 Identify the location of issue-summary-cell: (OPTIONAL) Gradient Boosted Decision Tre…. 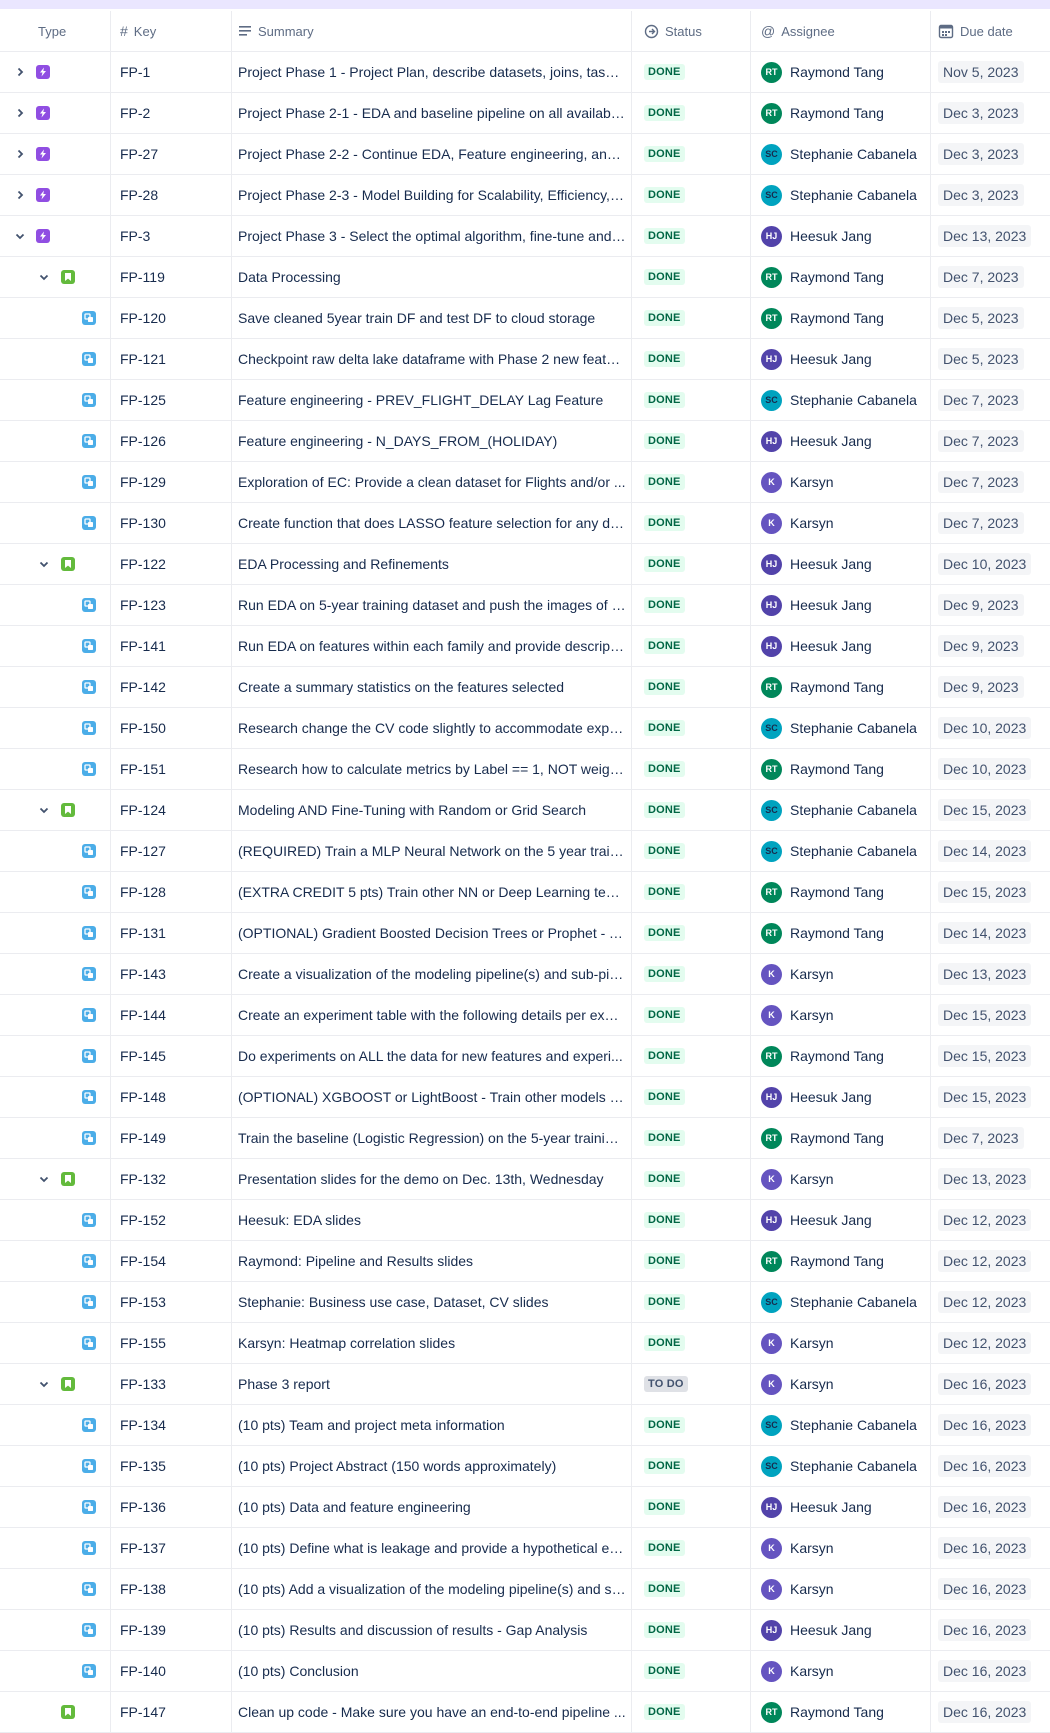
(432, 933).